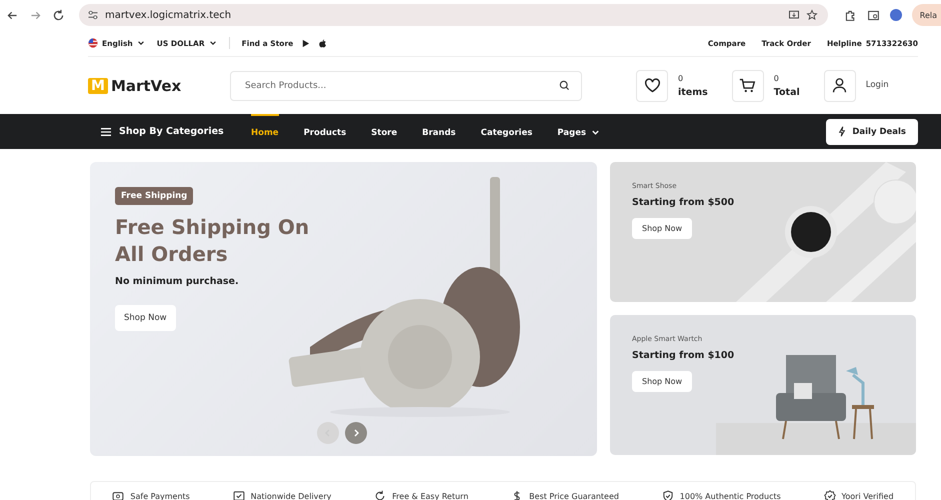  Describe the element at coordinates (325, 131) in the screenshot. I see `nav-link: Products` at that location.